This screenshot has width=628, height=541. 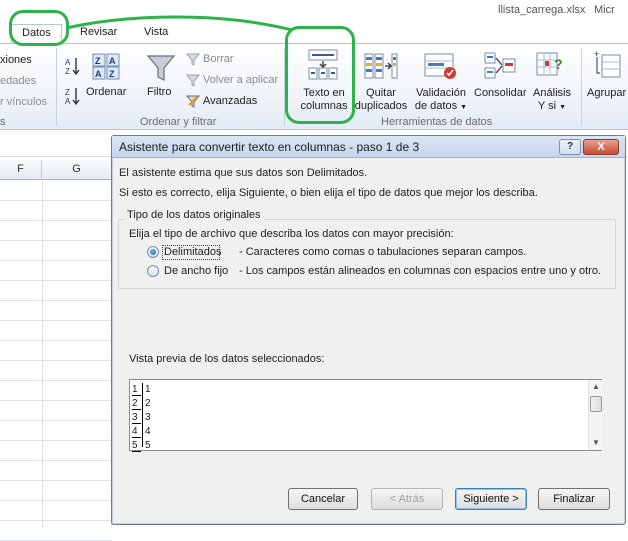 I want to click on window-title: llista_carrega.xlsx, so click(x=542, y=10).